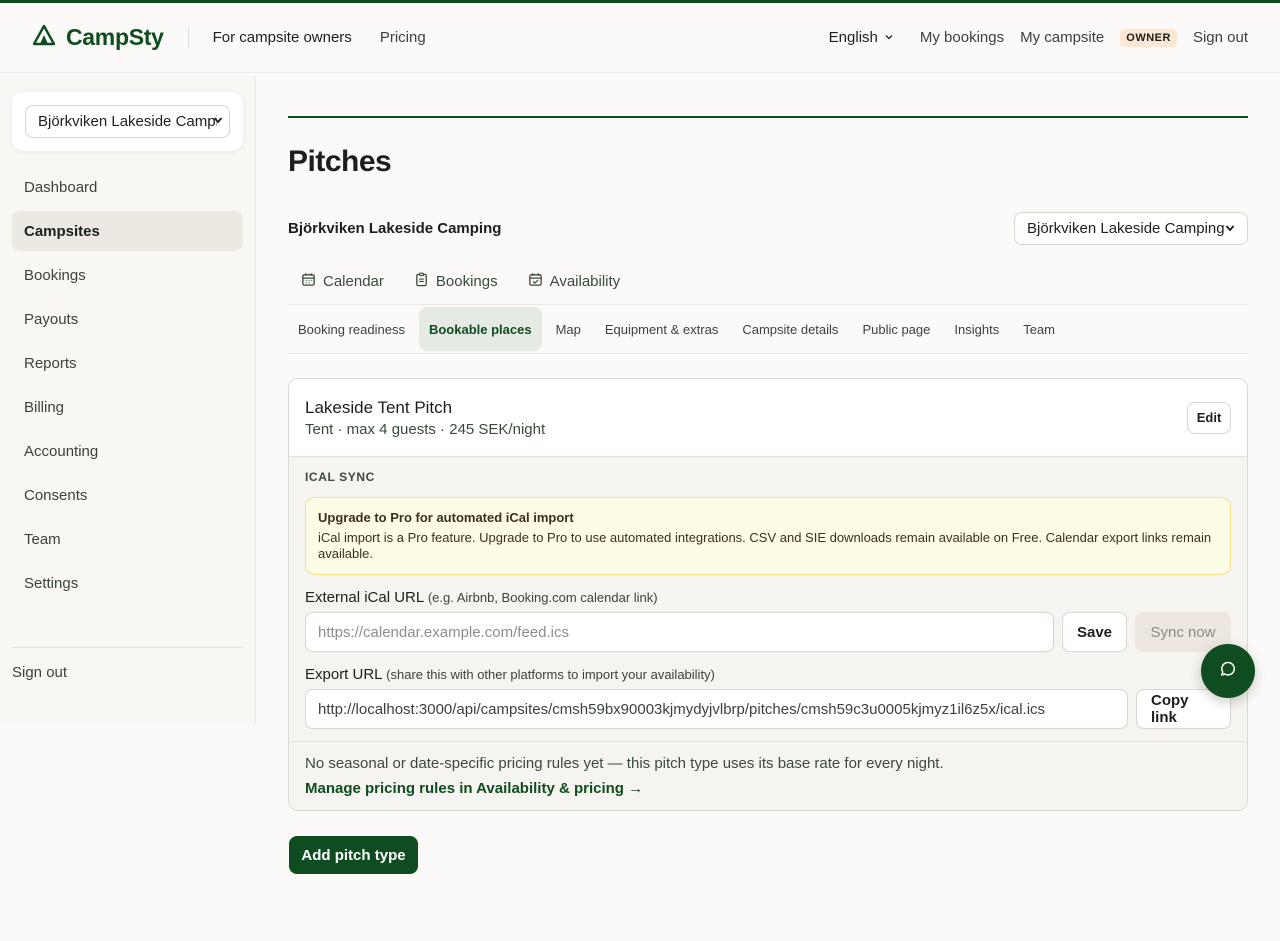 The height and width of the screenshot is (941, 1280). I want to click on sidebar-item-consents: Consents, so click(127, 495).